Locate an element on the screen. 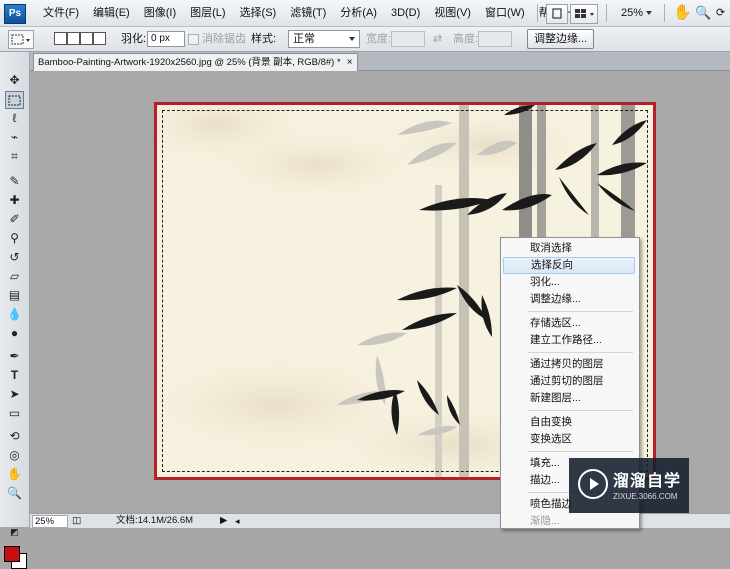 Image resolution: width=730 pixels, height=569 pixels. antialias-label: 消除锯齿 is located at coordinates (224, 39).